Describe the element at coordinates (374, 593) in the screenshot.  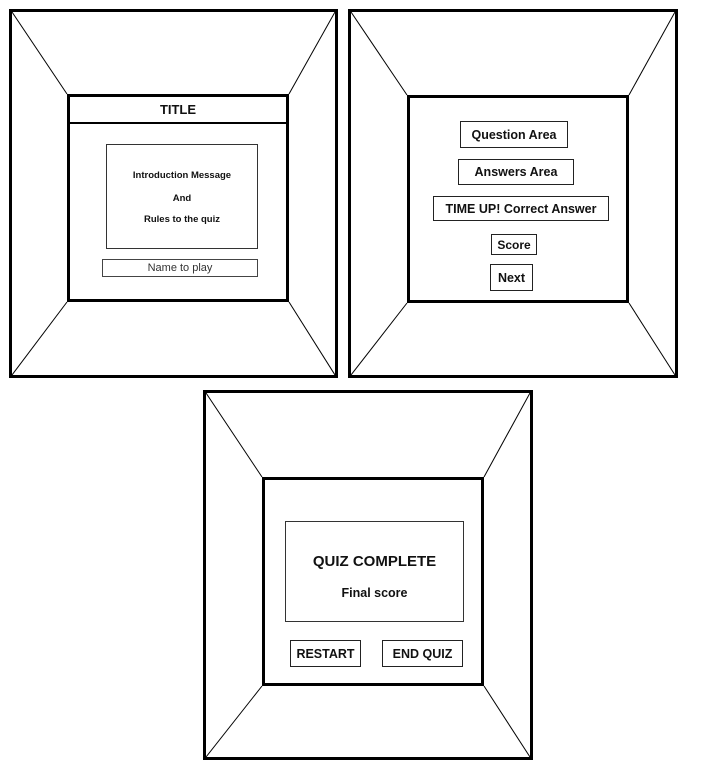
I see `final-score-text: Final score` at that location.